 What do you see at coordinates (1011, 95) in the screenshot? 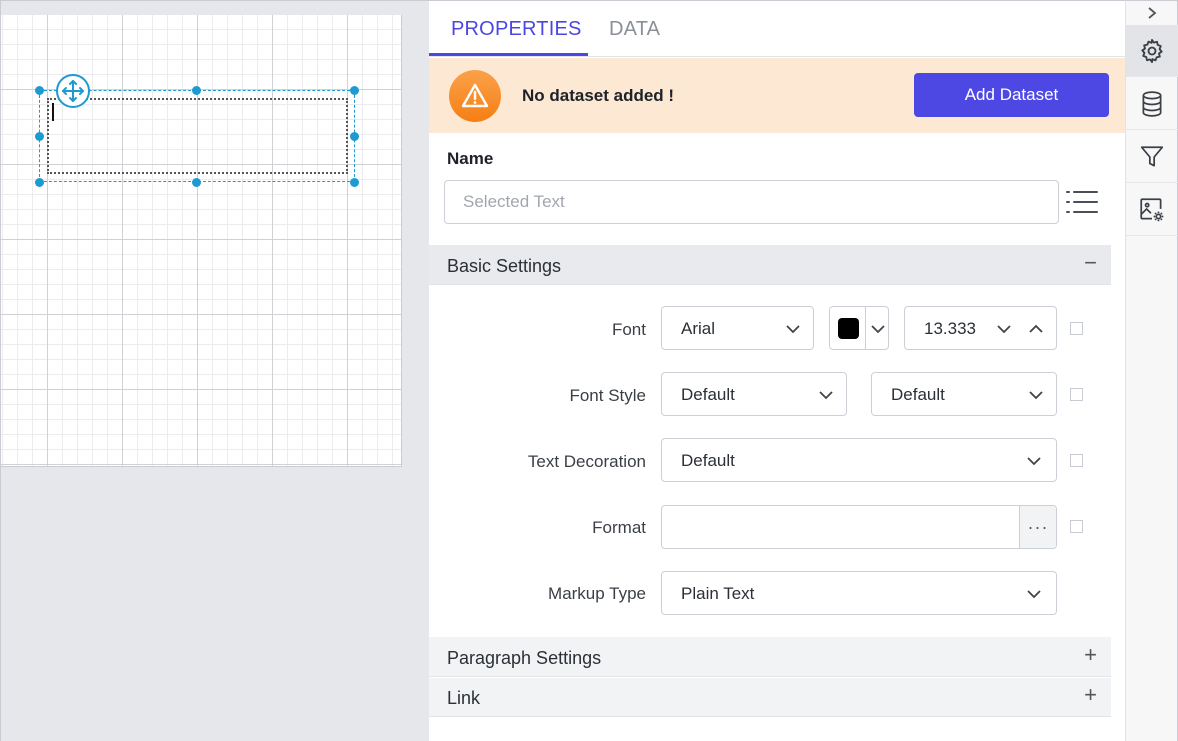
I see `add-dataset-button: Add Dataset` at bounding box center [1011, 95].